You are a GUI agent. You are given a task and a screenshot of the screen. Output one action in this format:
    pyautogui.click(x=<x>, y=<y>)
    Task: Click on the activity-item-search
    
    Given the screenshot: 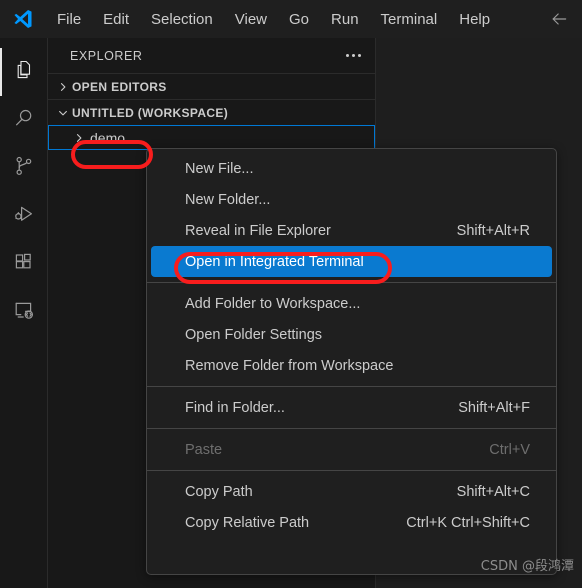 What is the action you would take?
    pyautogui.click(x=24, y=120)
    